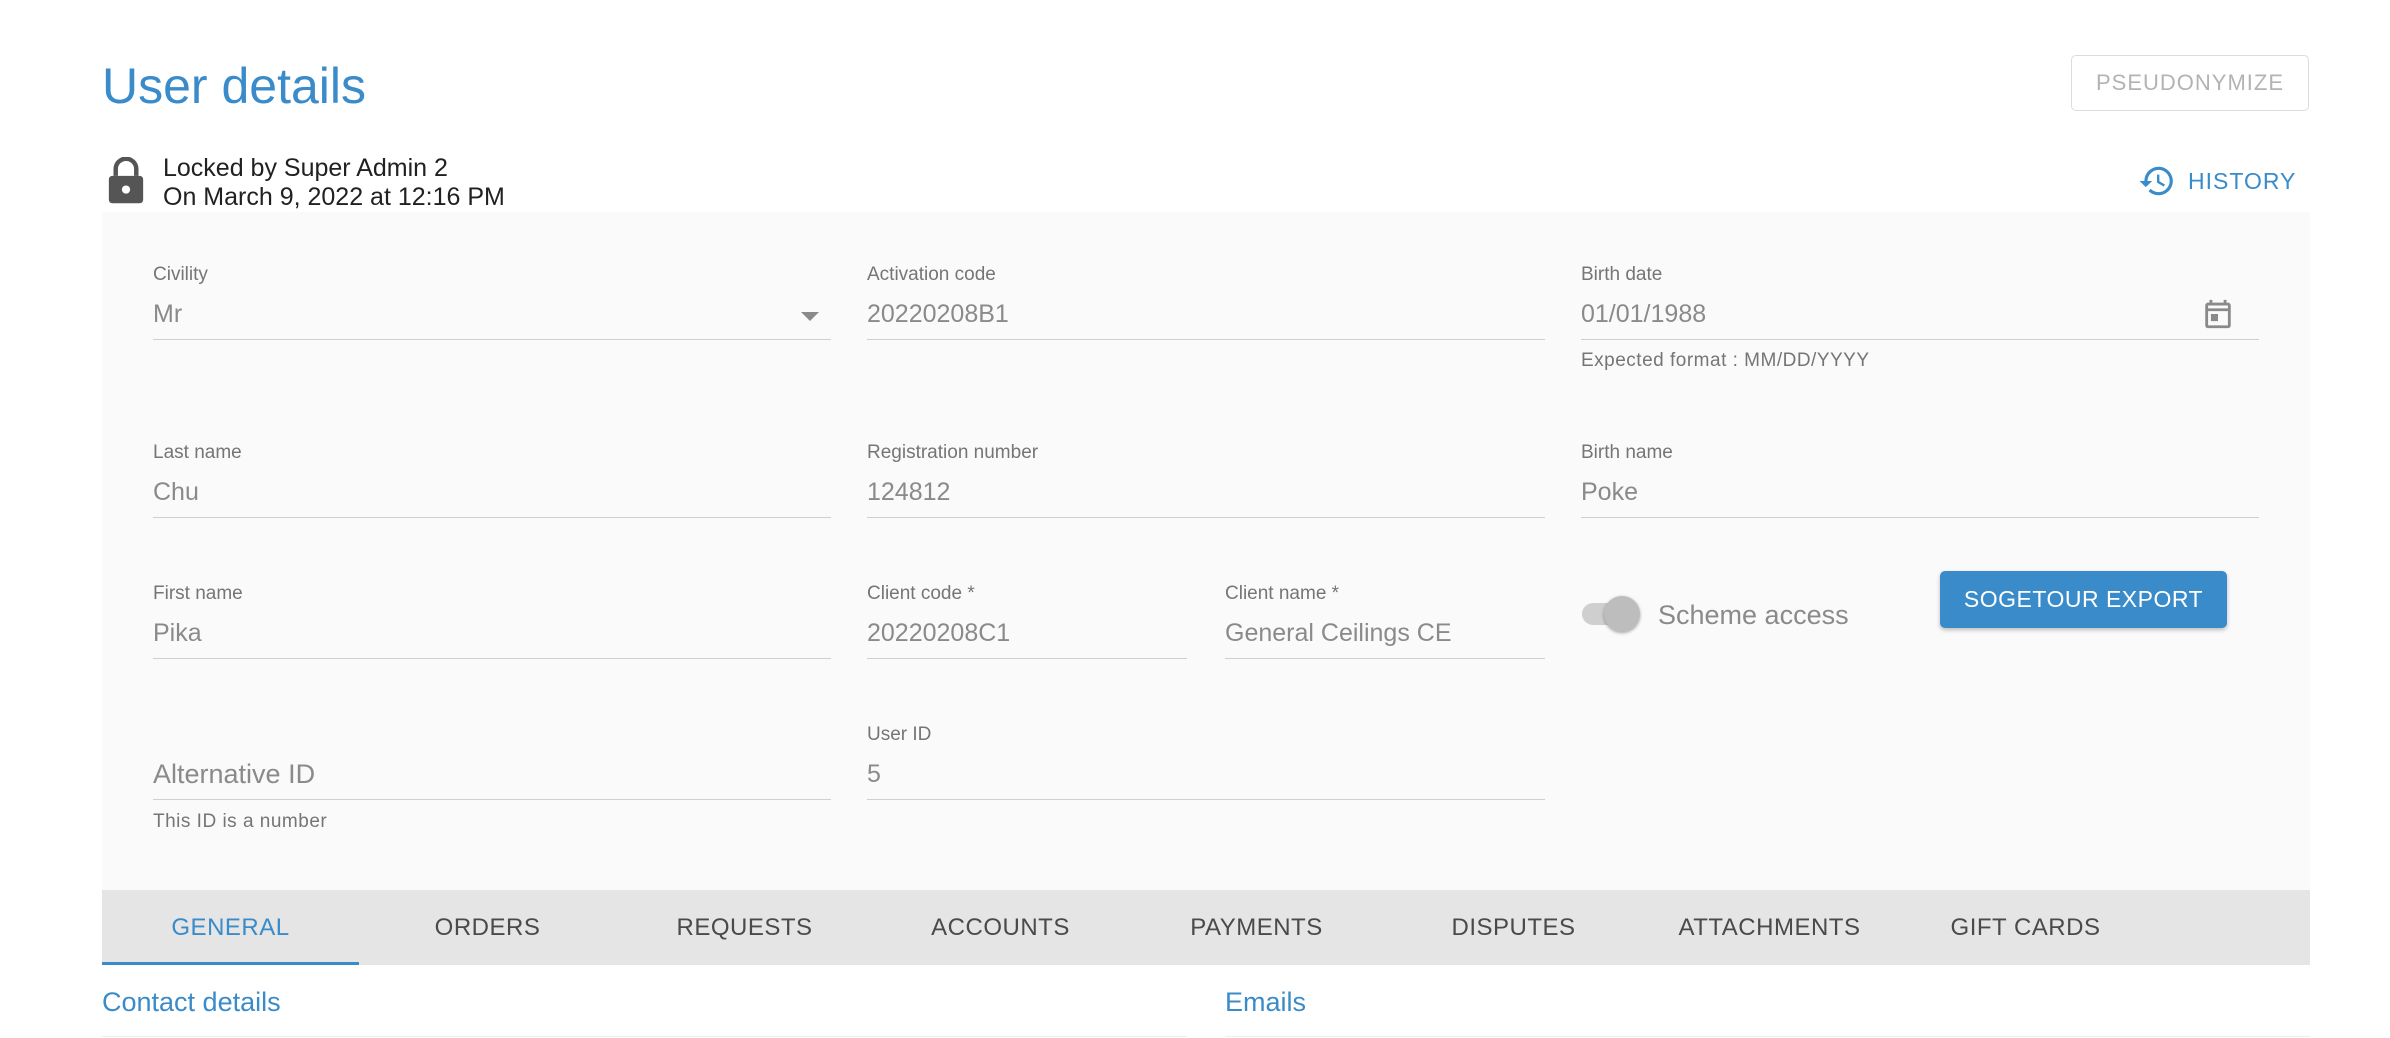  Describe the element at coordinates (2242, 180) in the screenshot. I see `history-label: HISTORY` at that location.